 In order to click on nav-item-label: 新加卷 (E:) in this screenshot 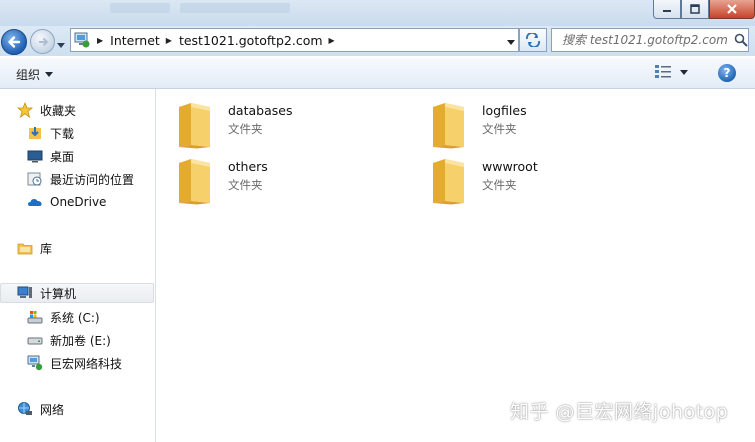, I will do `click(80, 340)`.